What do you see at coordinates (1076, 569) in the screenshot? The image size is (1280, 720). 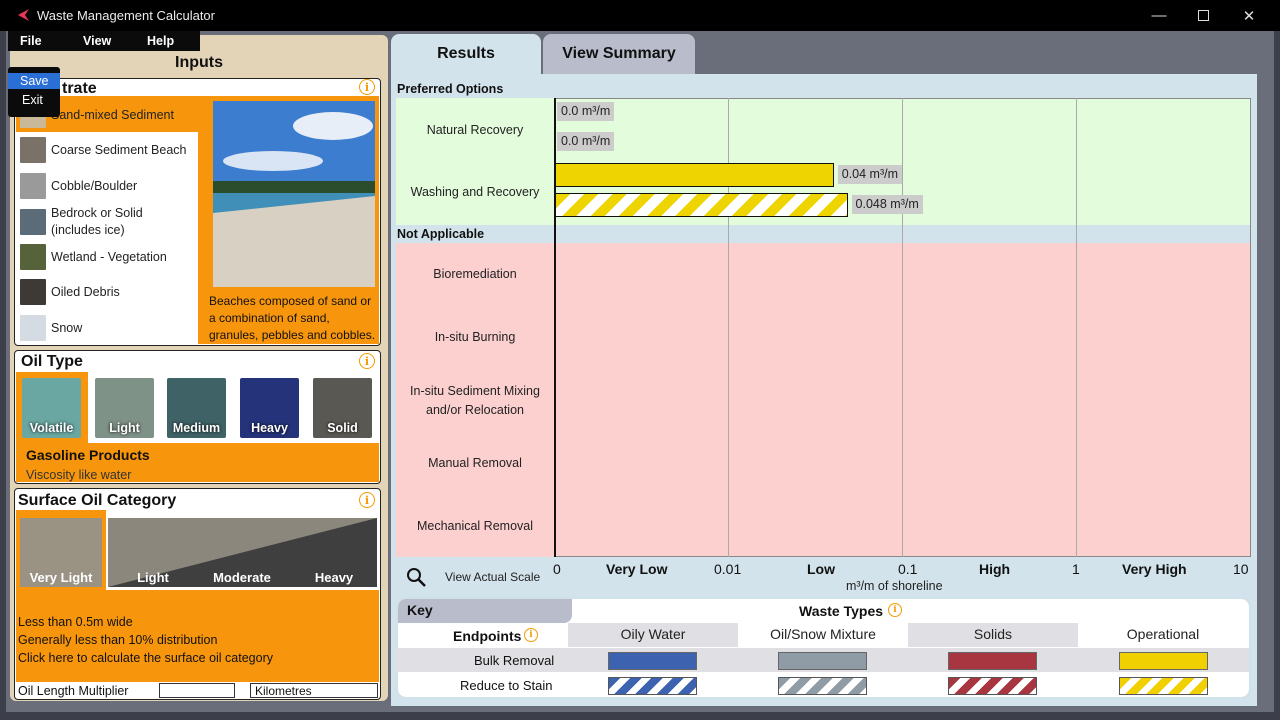 I see `axis-tick: 1` at bounding box center [1076, 569].